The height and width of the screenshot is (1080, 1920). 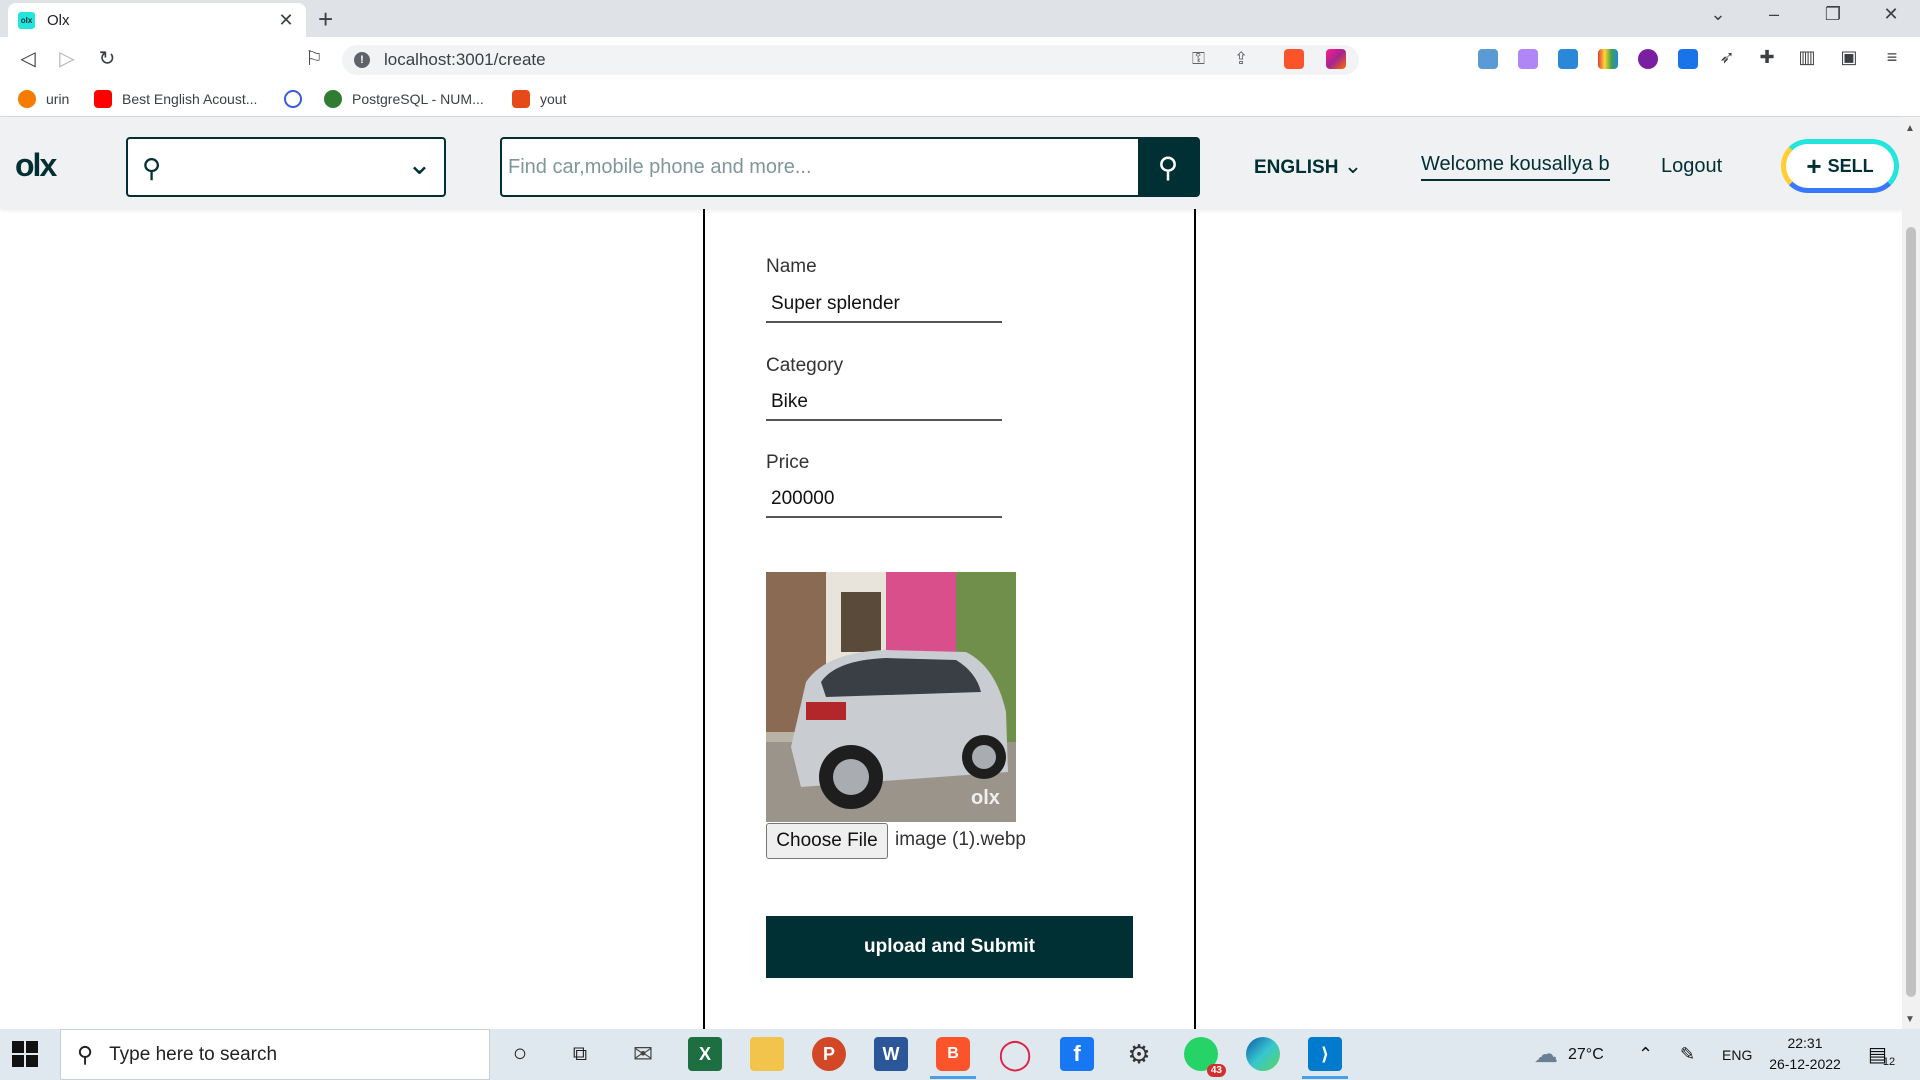 I want to click on settings-gear-icon: ⚙, so click(x=1139, y=1054).